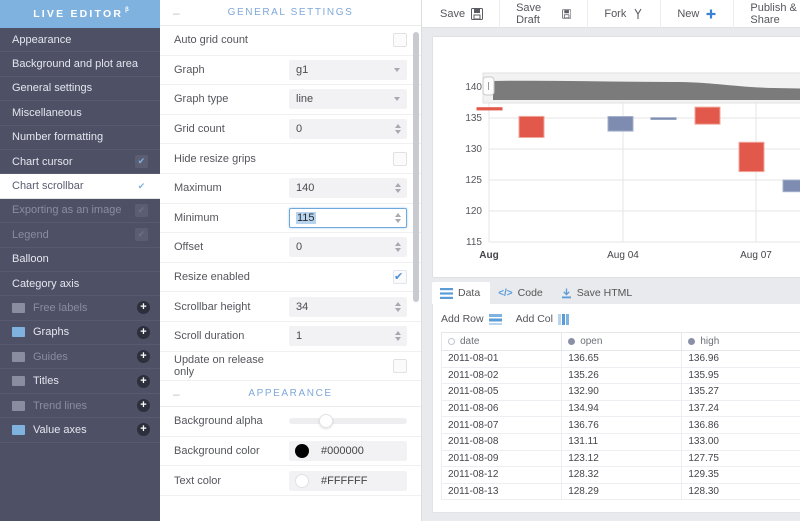 The height and width of the screenshot is (521, 800). Describe the element at coordinates (501, 441) in the screenshot. I see `cell: 2011-08-08` at that location.